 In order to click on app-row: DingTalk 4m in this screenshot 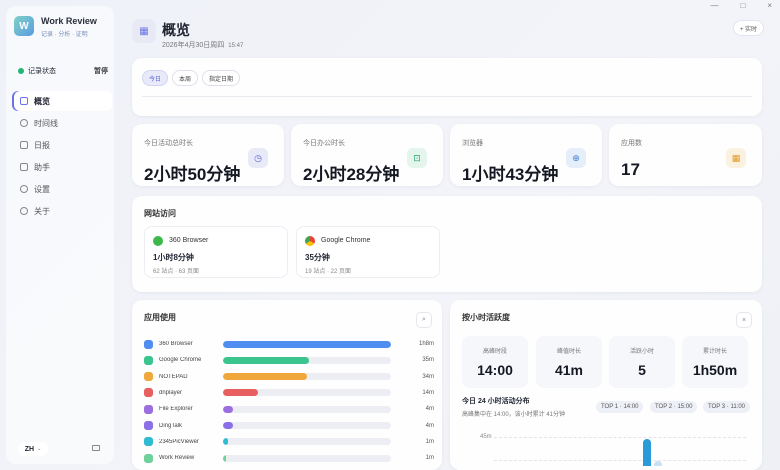, I will do `click(289, 426)`.